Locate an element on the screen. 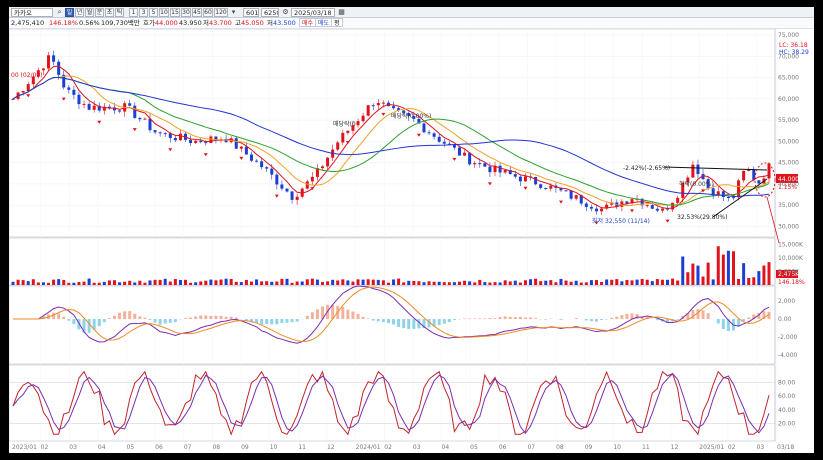 Image resolution: width=823 pixels, height=460 pixels. stoch-y-tick: 20.00 is located at coordinates (786, 423).